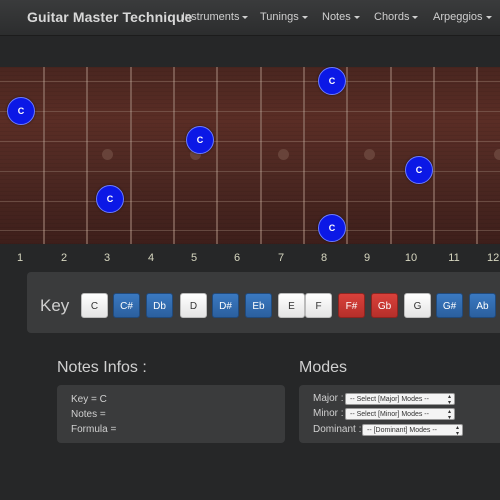 The image size is (500, 500). I want to click on fret-number: 12, so click(493, 258).